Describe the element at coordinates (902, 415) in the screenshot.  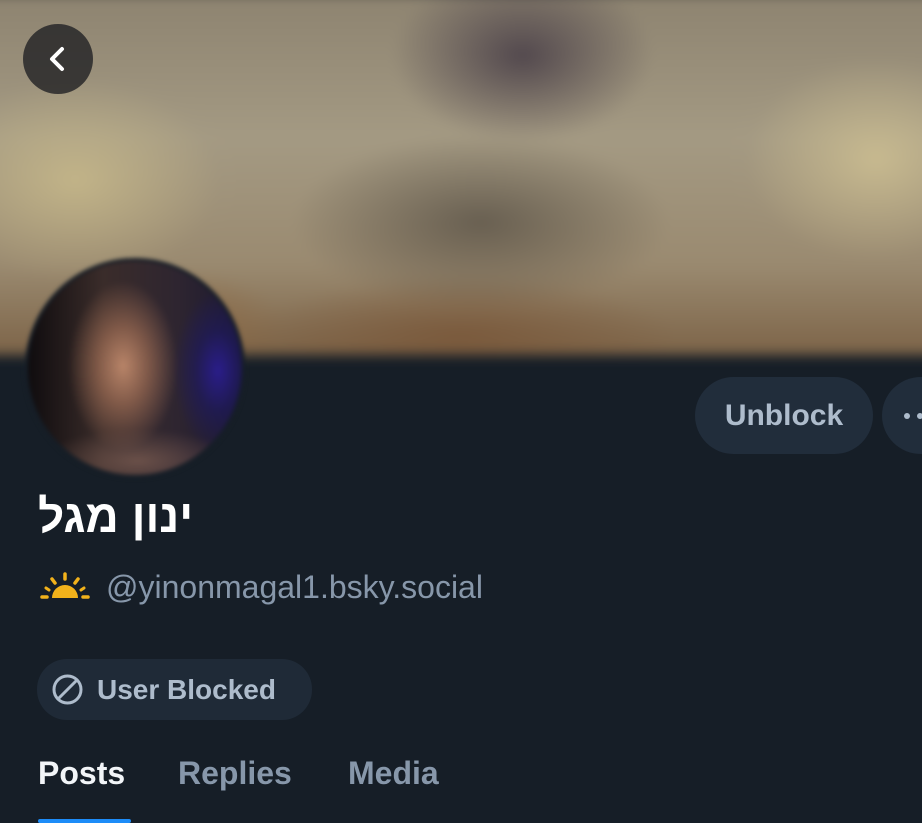
I see `more-options-button` at that location.